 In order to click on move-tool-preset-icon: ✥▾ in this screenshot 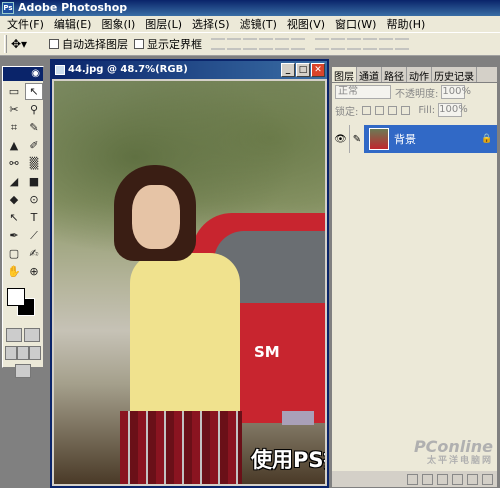, I will do `click(27, 44)`.